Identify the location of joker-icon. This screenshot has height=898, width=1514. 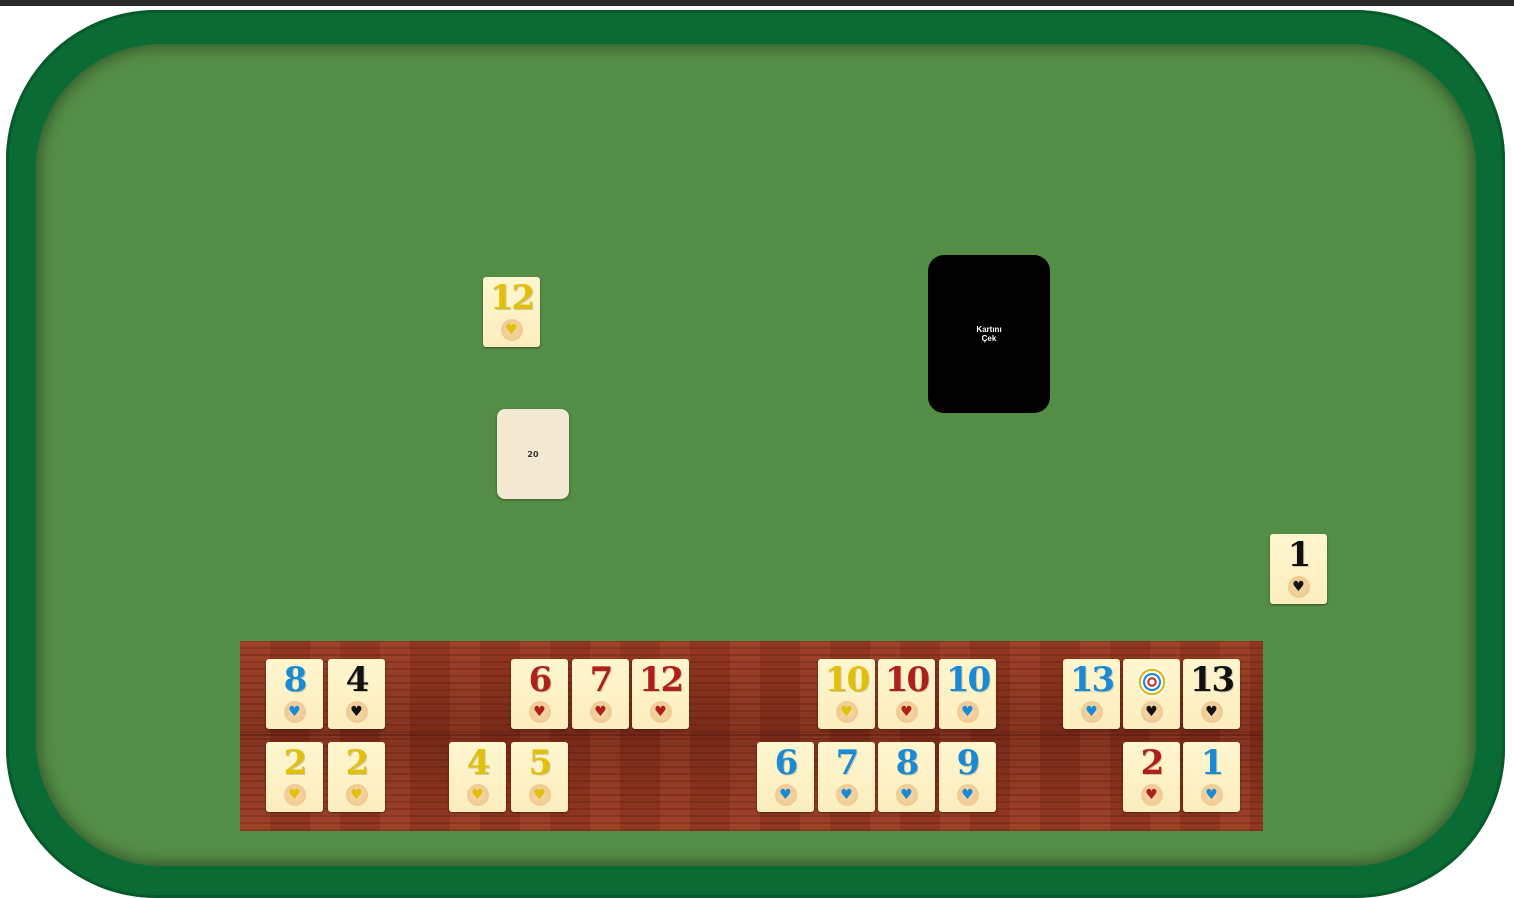
(1151, 682).